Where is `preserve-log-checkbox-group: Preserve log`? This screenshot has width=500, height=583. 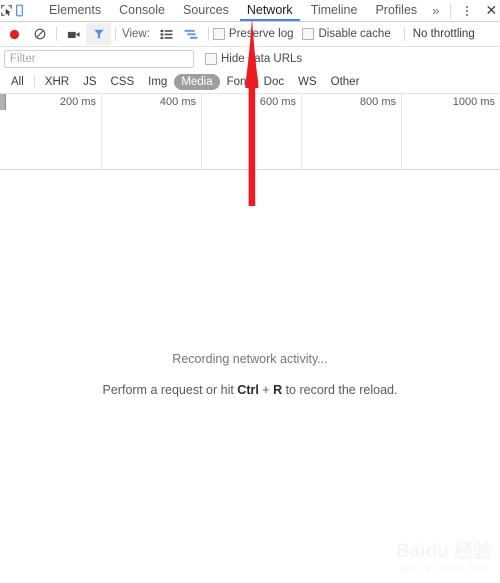 preserve-log-checkbox-group: Preserve log is located at coordinates (253, 34).